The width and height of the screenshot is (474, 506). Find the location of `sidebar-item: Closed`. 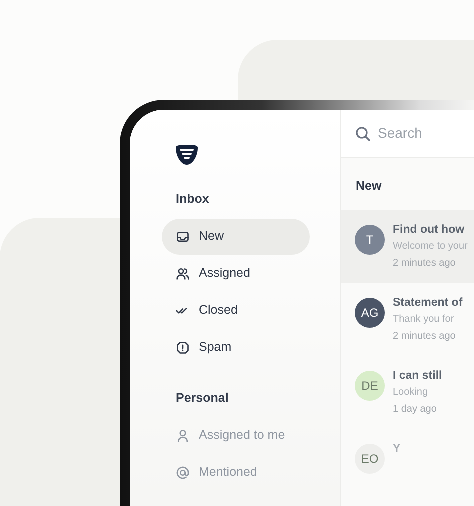

sidebar-item: Closed is located at coordinates (236, 310).